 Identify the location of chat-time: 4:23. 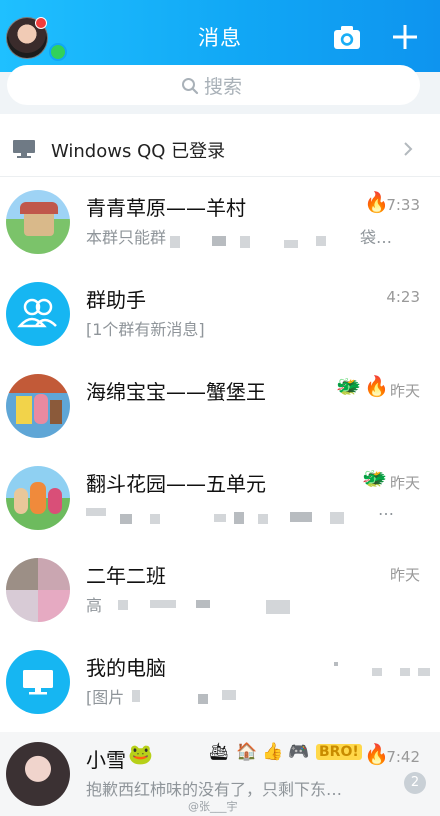
(403, 297).